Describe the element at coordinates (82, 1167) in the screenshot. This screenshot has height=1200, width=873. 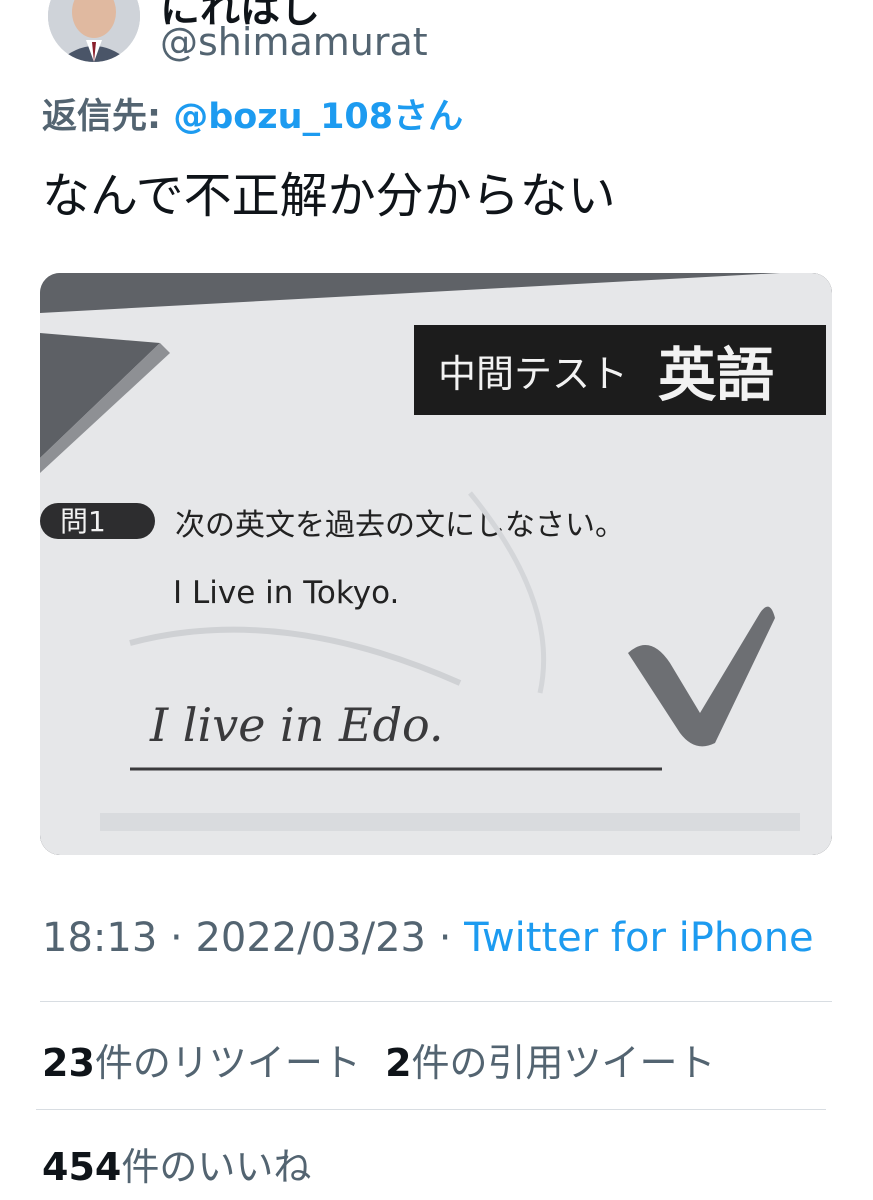
I see `likes-count: 454` at that location.